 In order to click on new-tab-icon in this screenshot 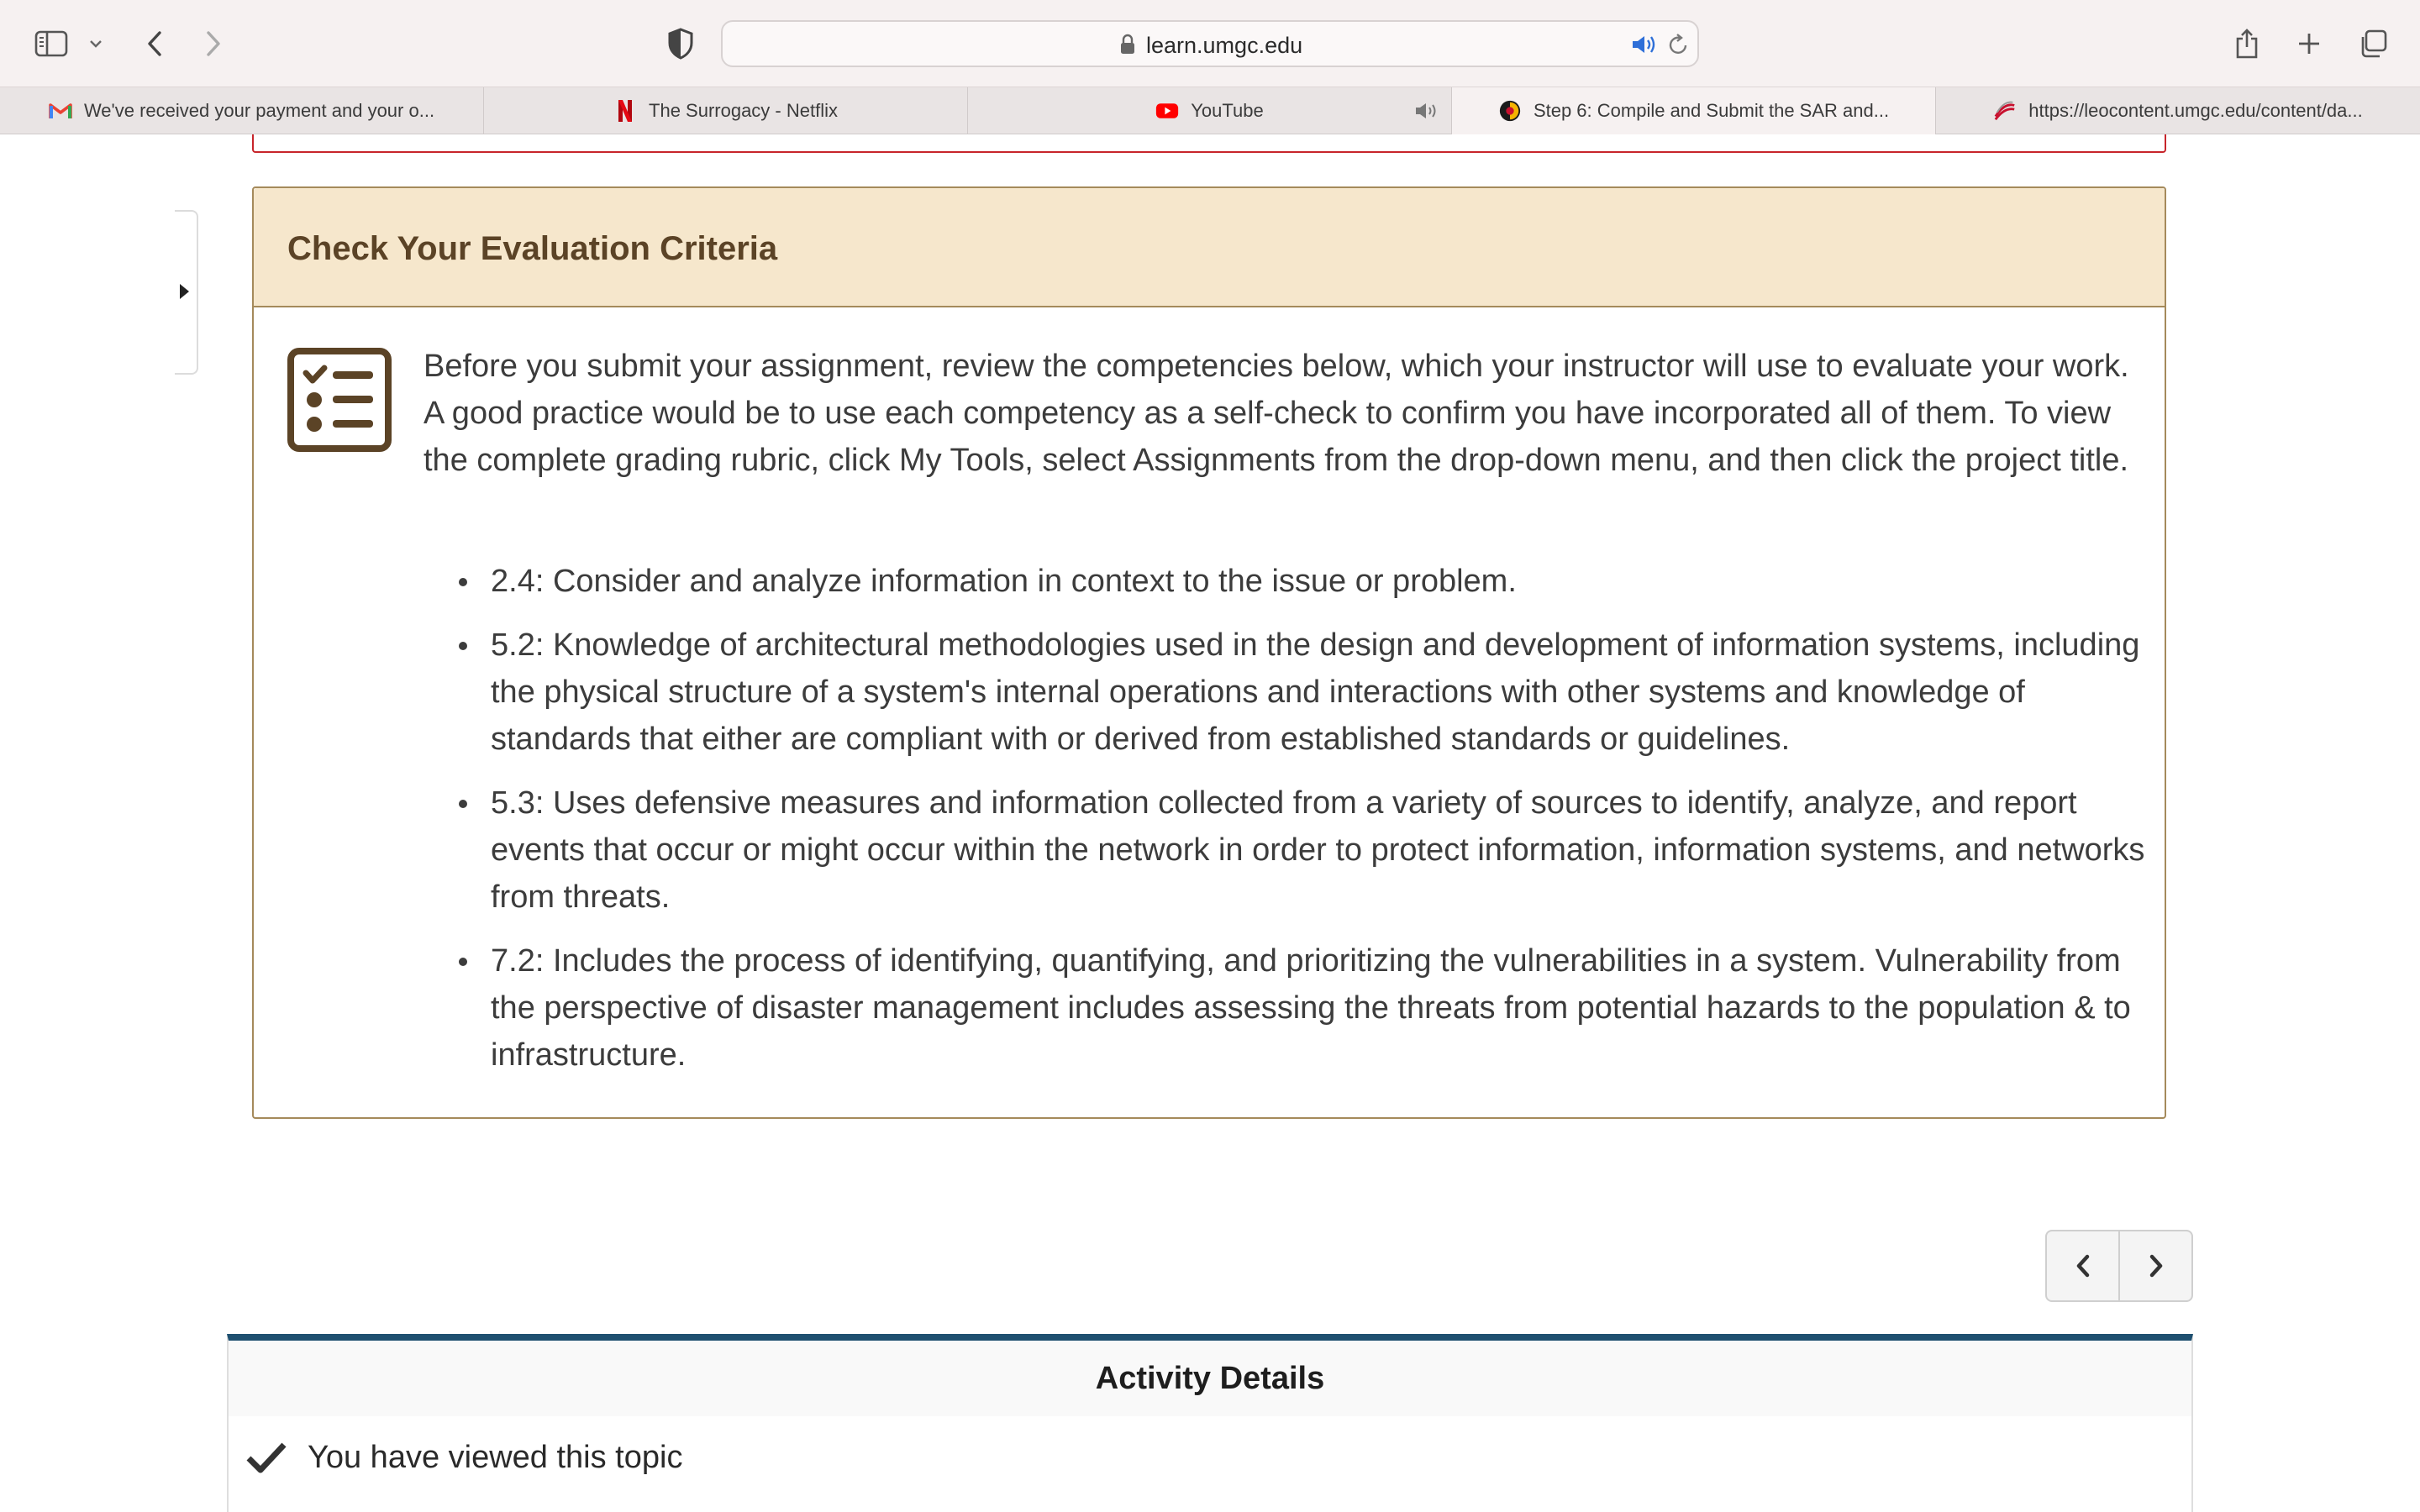, I will do `click(2309, 43)`.